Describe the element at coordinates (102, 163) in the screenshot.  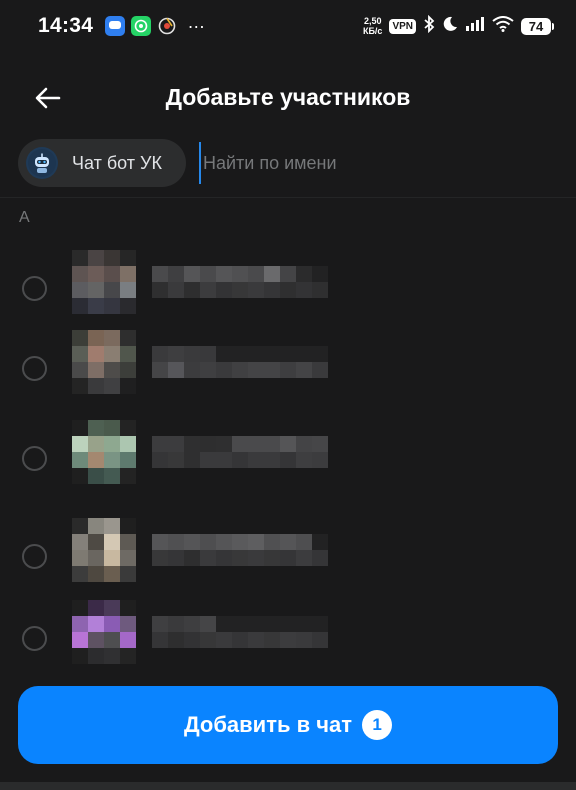
I see `selected-member-chip: Чат бот УК` at that location.